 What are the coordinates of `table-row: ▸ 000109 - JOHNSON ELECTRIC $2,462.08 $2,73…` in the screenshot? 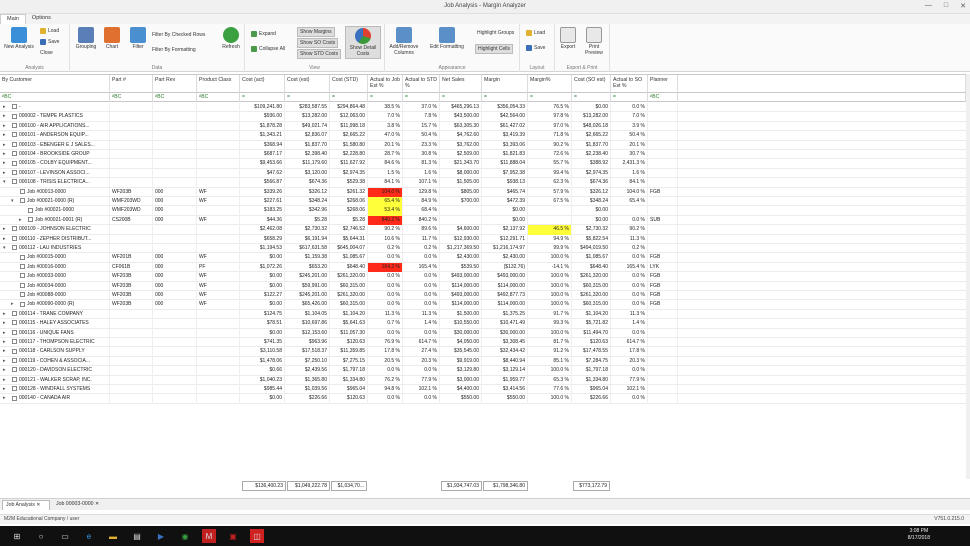 It's located at (483, 230).